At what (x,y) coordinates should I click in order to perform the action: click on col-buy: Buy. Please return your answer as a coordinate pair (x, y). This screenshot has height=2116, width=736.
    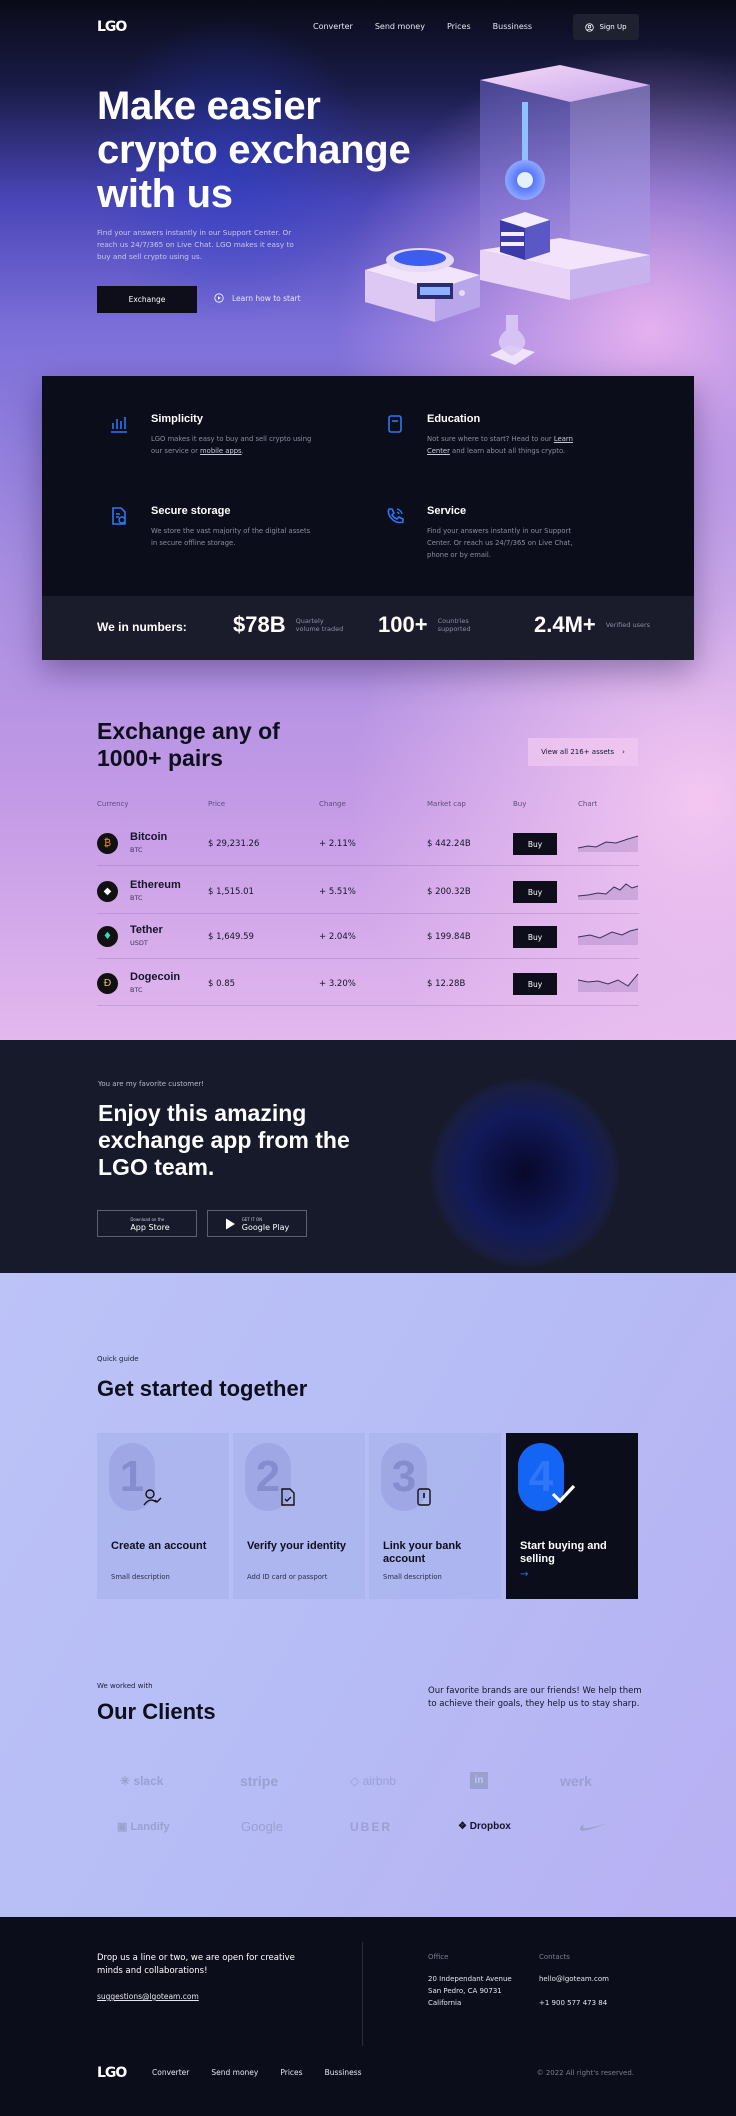
    Looking at the image, I should click on (520, 804).